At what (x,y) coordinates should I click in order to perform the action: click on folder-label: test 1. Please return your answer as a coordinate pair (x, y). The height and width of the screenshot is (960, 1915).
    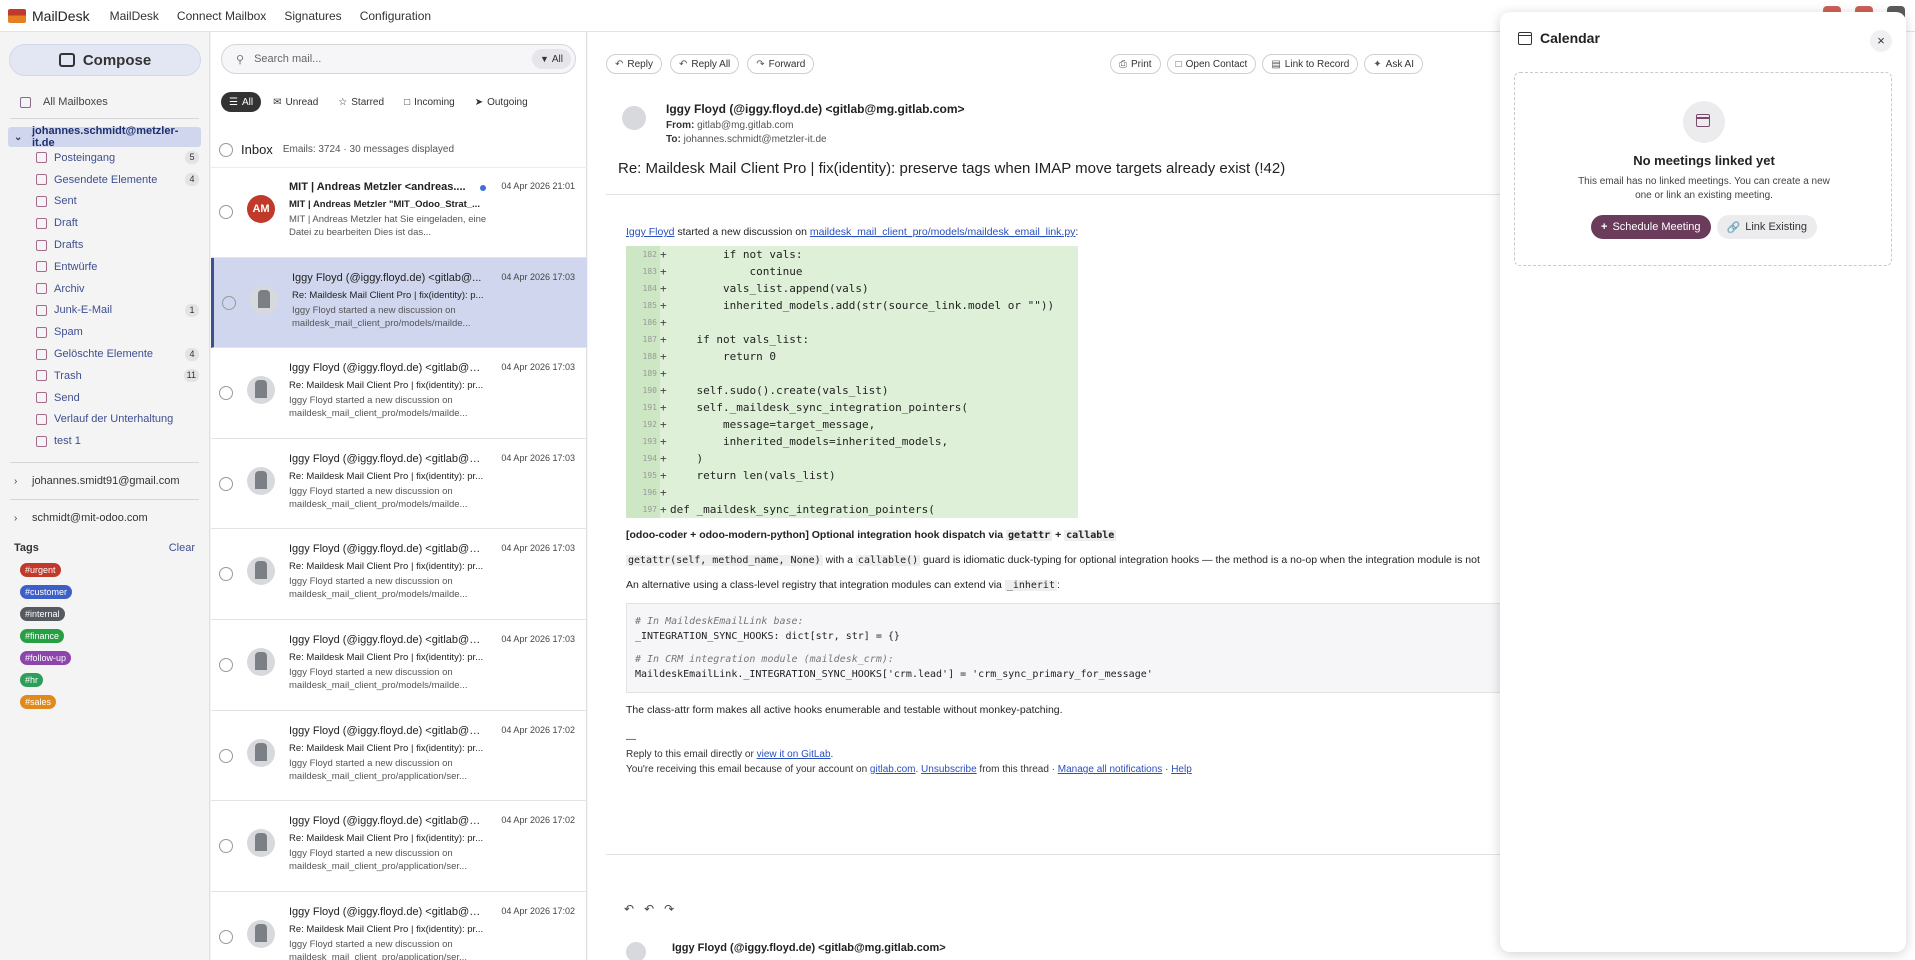
    Looking at the image, I should click on (67, 441).